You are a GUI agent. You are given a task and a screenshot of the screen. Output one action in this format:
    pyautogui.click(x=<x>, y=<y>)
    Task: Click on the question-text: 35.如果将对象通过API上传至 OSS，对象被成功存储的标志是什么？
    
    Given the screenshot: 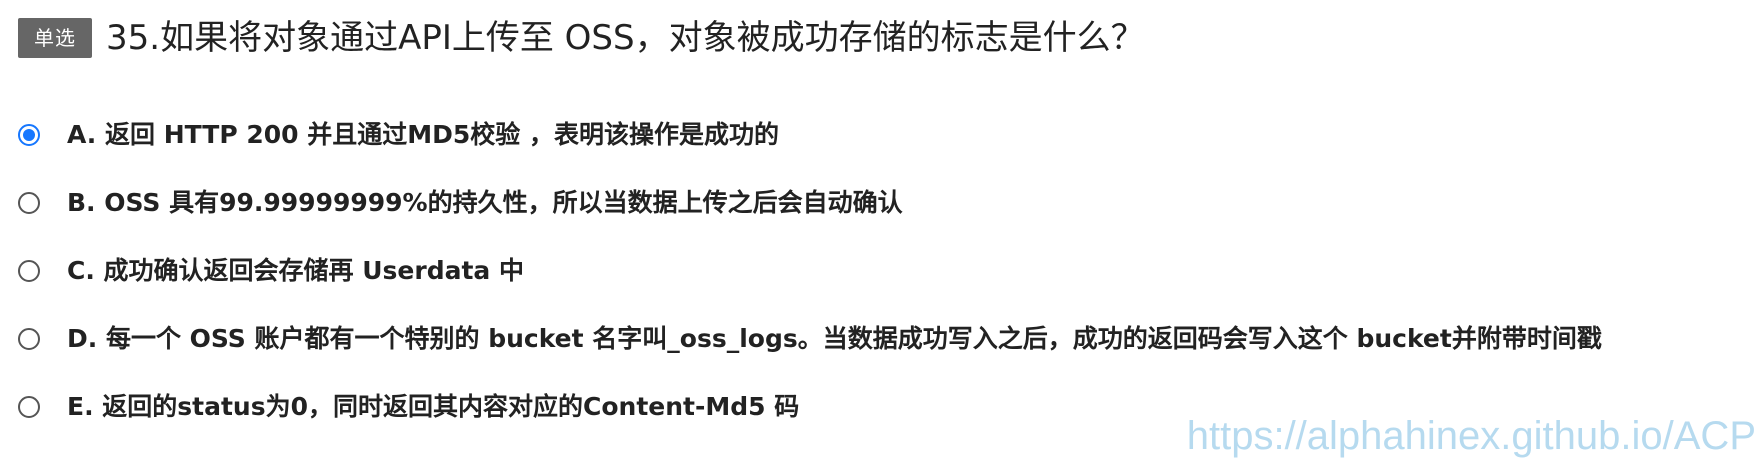 What is the action you would take?
    pyautogui.click(x=625, y=38)
    